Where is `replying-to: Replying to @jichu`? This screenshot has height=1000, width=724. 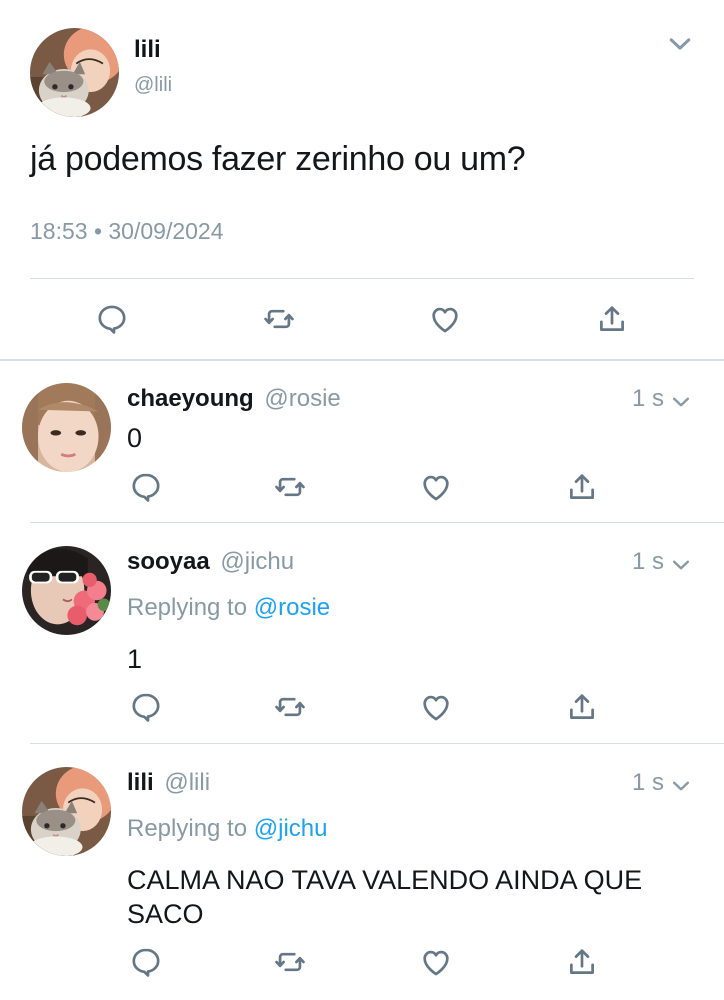
replying-to: Replying to @jichu is located at coordinates (227, 829).